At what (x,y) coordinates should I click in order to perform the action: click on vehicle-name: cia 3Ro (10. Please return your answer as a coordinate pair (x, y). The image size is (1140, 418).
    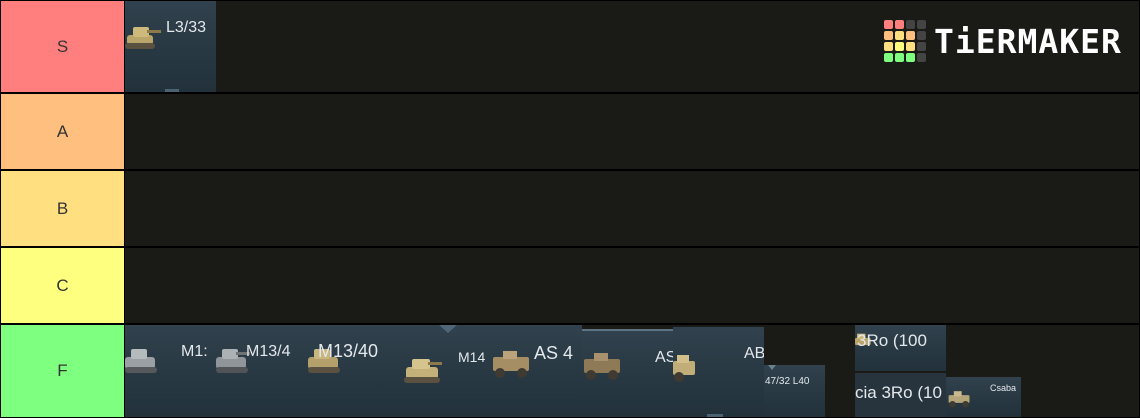
    Looking at the image, I should click on (898, 392).